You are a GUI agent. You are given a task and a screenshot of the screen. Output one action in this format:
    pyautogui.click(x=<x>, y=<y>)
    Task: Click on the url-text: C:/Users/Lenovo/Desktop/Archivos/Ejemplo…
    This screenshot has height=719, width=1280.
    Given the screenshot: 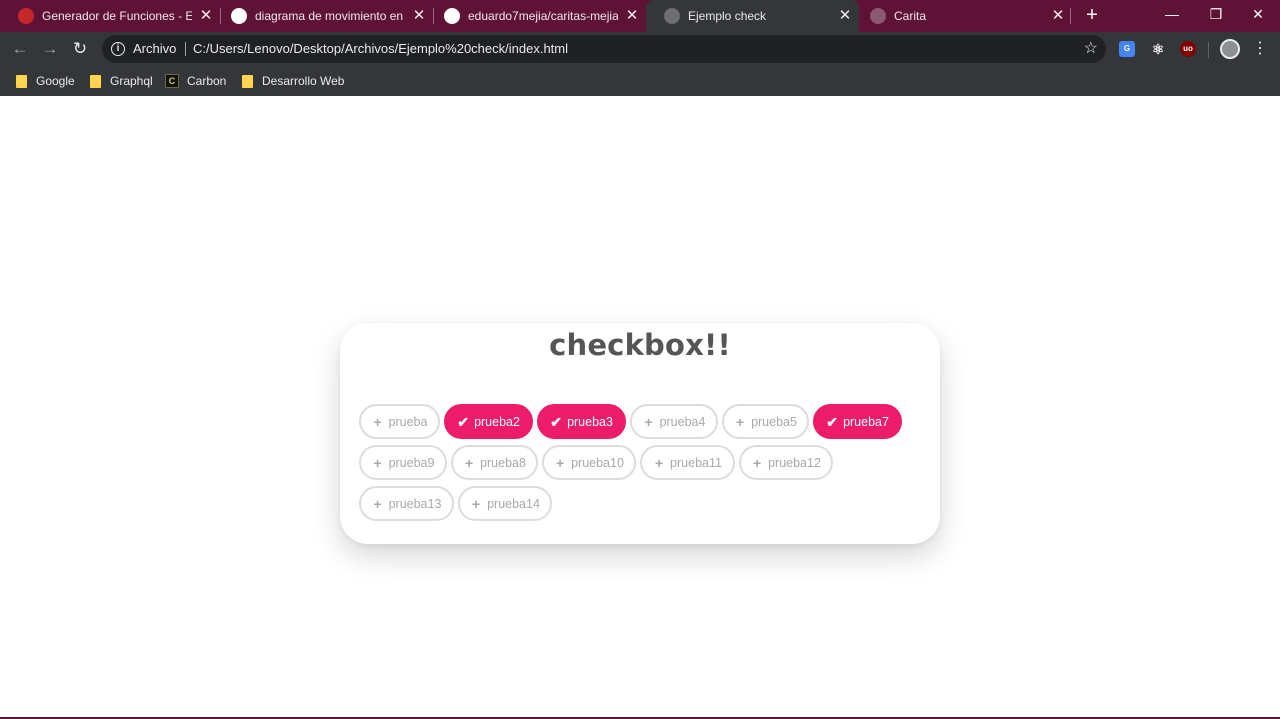 What is the action you would take?
    pyautogui.click(x=380, y=48)
    